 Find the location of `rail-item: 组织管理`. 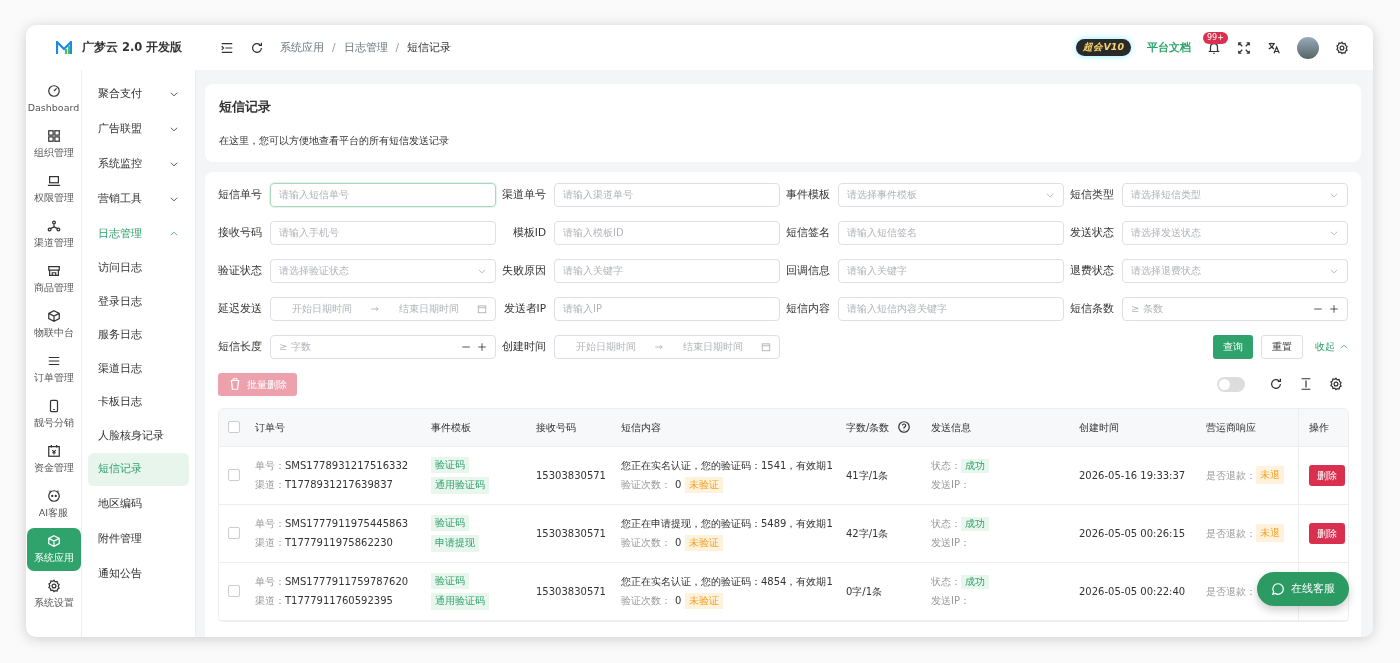

rail-item: 组织管理 is located at coordinates (53, 144).